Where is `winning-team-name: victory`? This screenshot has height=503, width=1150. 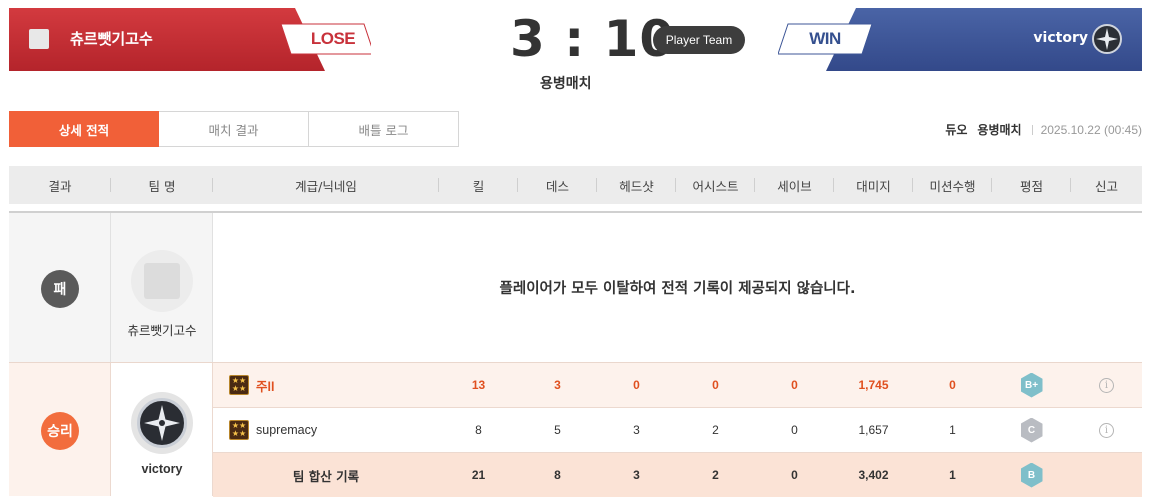 winning-team-name: victory is located at coordinates (1060, 38).